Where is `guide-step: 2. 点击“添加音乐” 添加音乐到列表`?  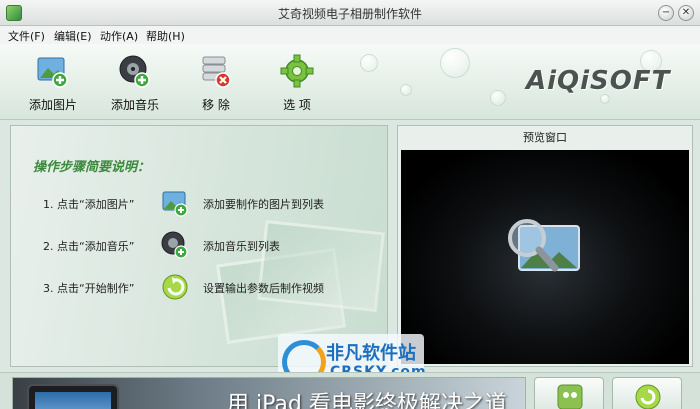 guide-step: 2. 点击“添加音乐” 添加音乐到列表 is located at coordinates (199, 246).